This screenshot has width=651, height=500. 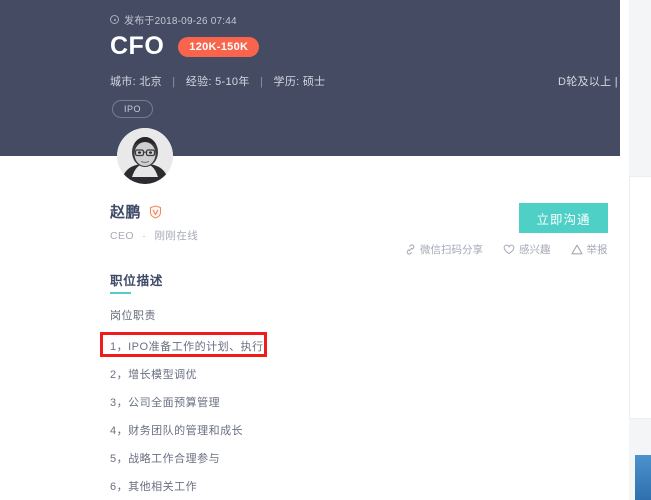 I want to click on section-title-underline, so click(x=120, y=293).